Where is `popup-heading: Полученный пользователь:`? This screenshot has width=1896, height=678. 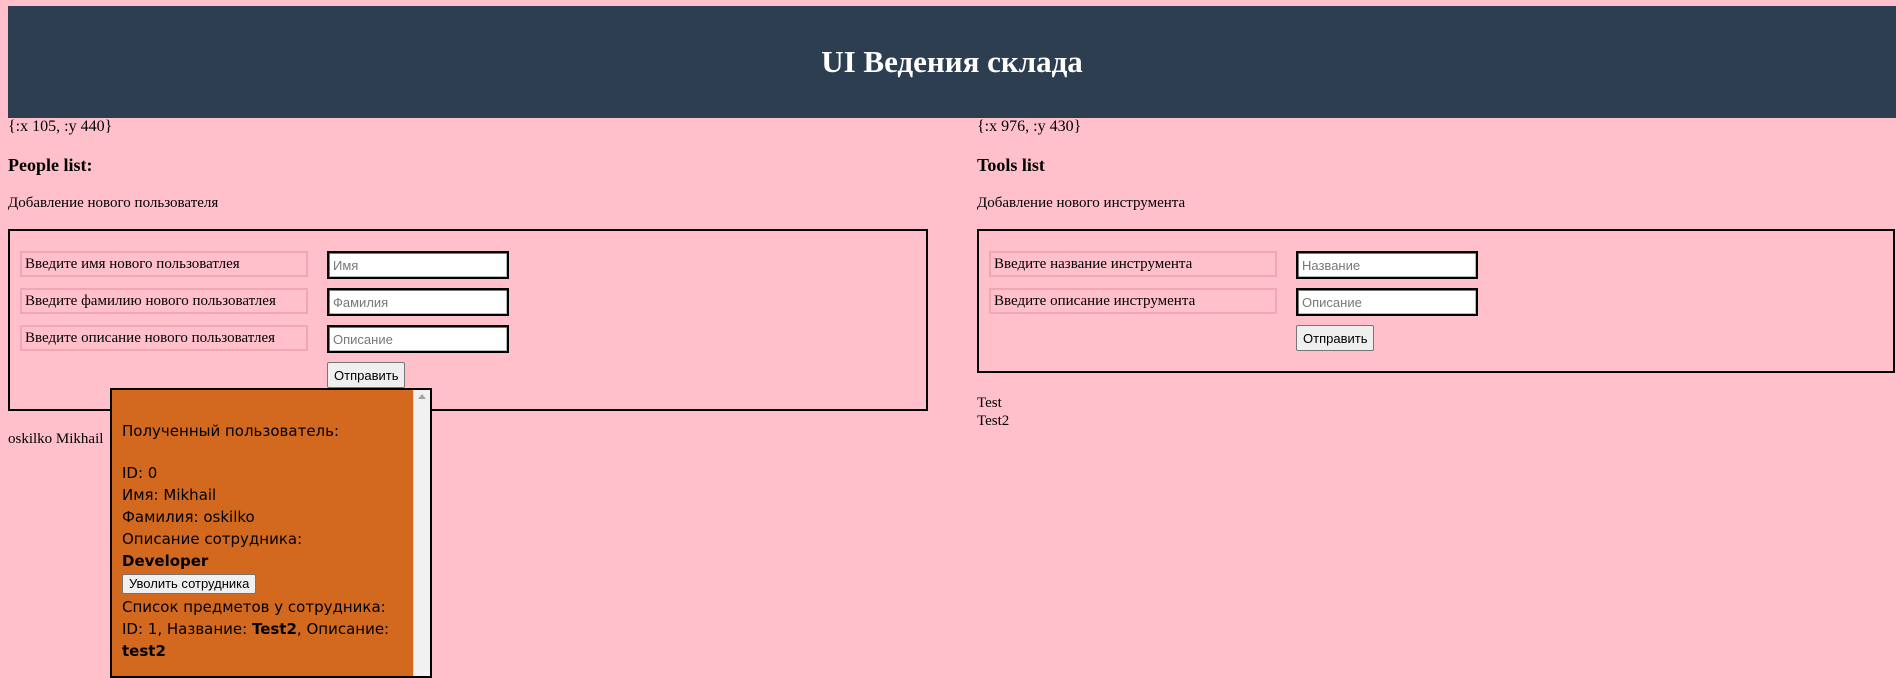
popup-heading: Полученный пользователь: is located at coordinates (231, 431).